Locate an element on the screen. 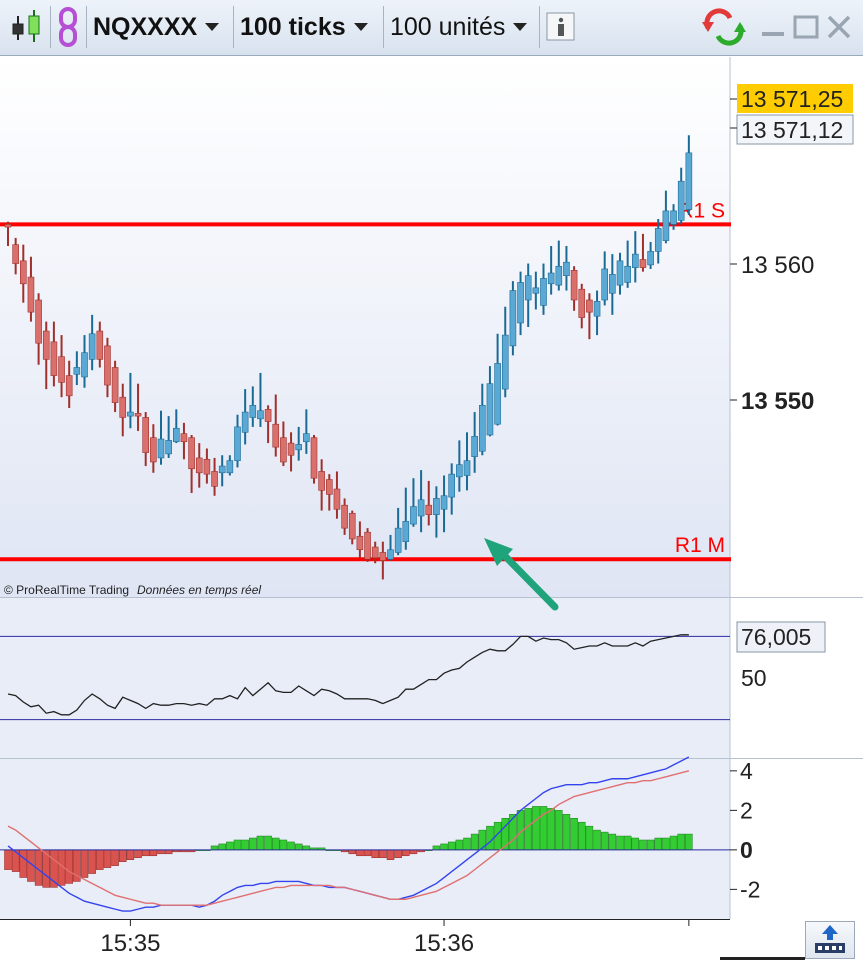  toolbar-separator is located at coordinates (50, 27).